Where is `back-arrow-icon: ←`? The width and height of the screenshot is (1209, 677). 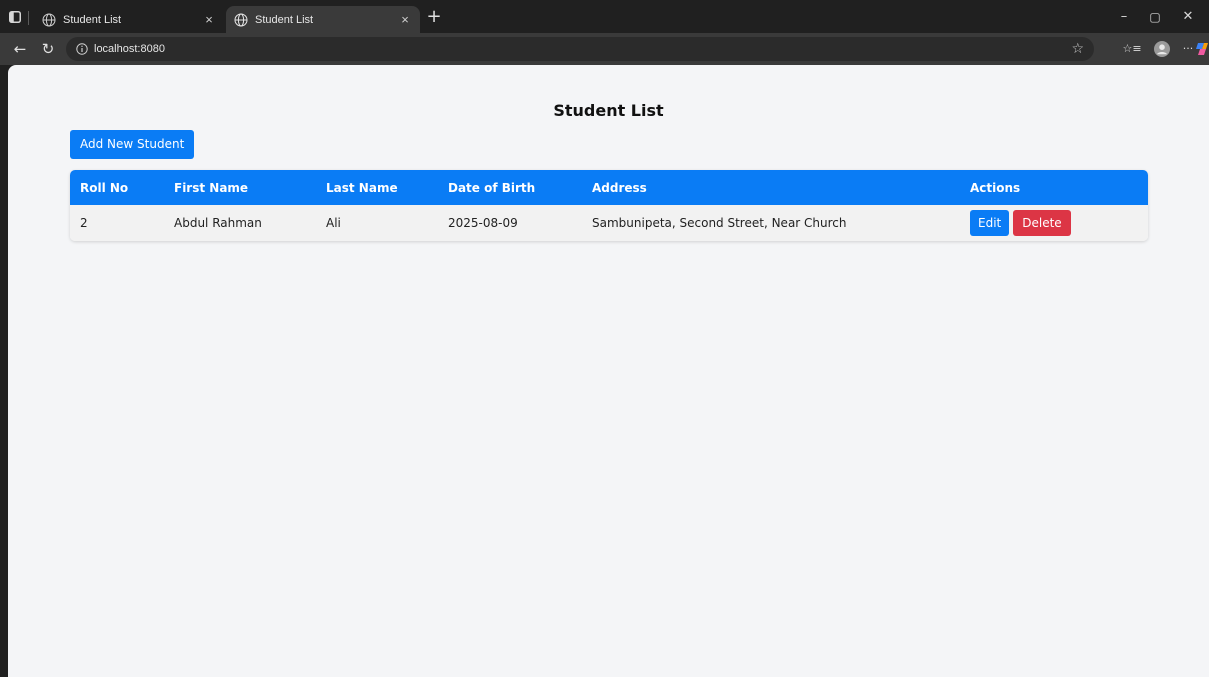 back-arrow-icon: ← is located at coordinates (20, 49).